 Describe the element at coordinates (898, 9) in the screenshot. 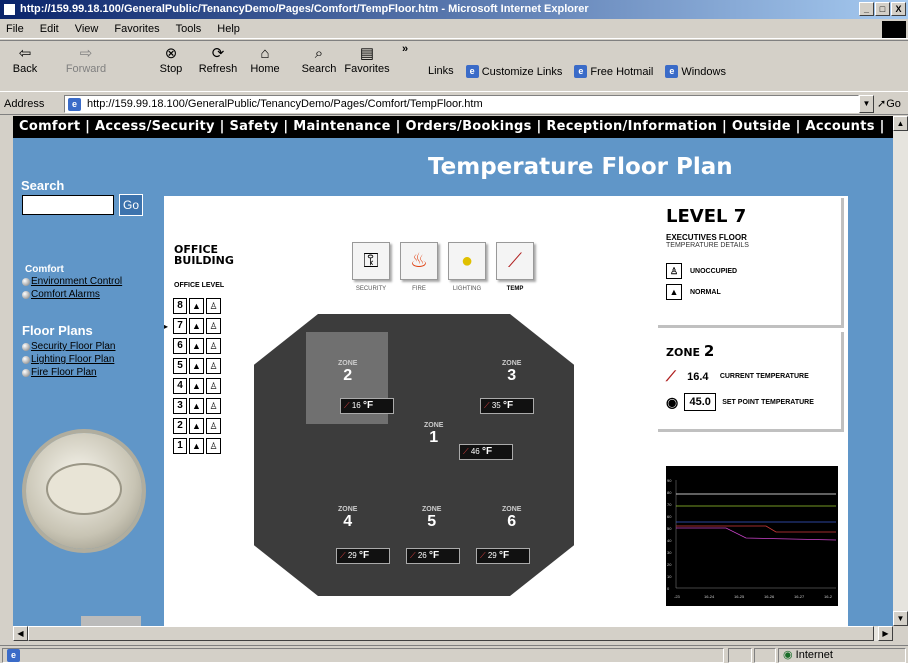

I see `close-button: X` at that location.